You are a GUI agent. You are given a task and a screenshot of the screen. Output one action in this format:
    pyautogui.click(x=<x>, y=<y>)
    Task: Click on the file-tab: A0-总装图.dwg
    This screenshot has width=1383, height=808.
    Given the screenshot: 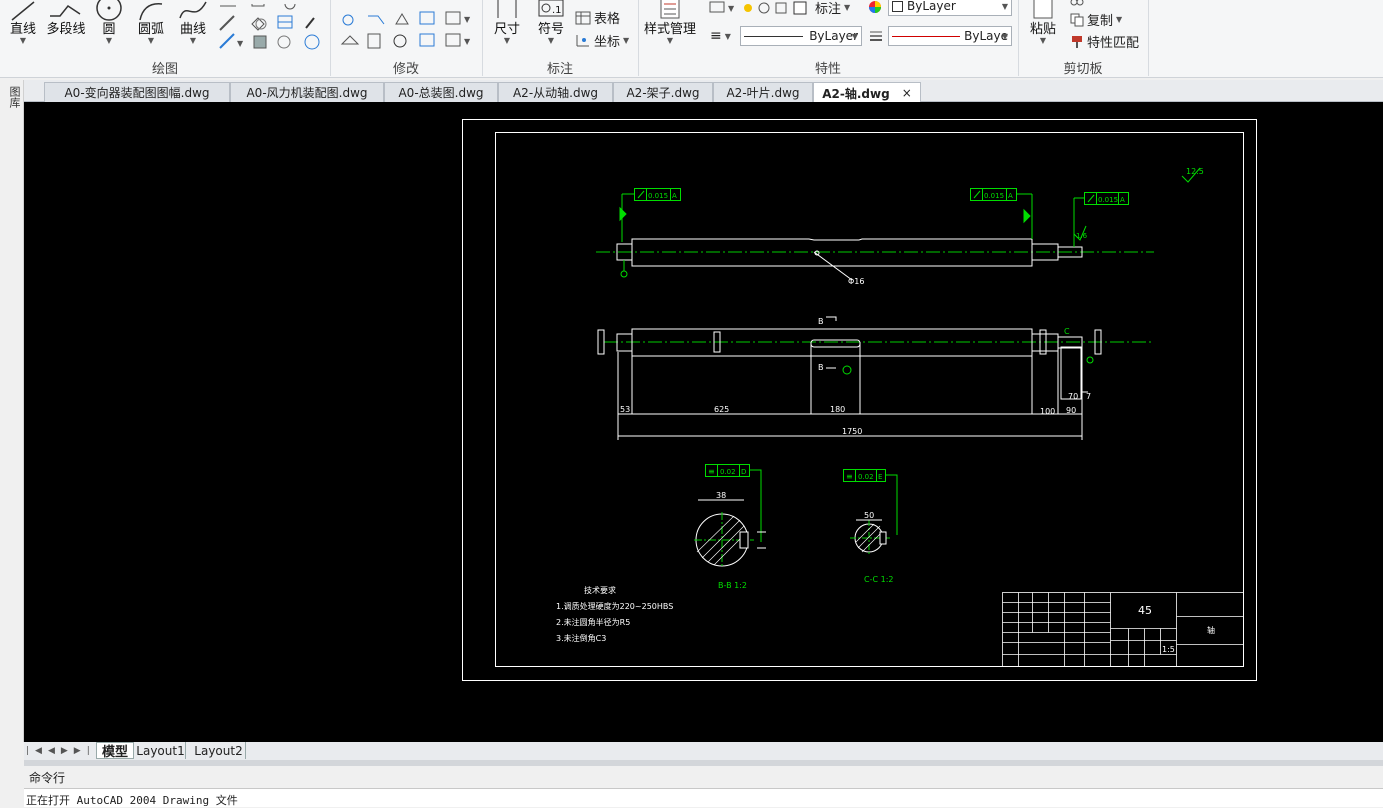 What is the action you would take?
    pyautogui.click(x=441, y=92)
    